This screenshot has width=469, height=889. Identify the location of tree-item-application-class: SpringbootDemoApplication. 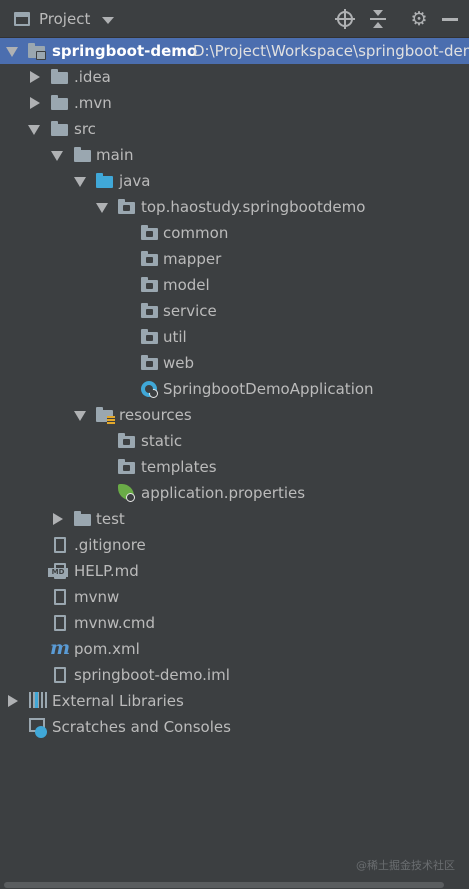
(234, 389).